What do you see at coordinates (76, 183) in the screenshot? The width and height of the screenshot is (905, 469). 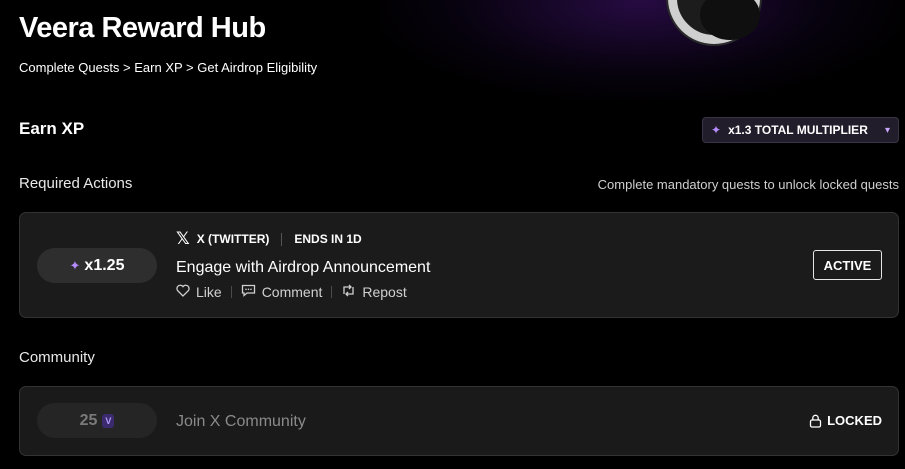 I see `required-actions-title: Required Actions` at bounding box center [76, 183].